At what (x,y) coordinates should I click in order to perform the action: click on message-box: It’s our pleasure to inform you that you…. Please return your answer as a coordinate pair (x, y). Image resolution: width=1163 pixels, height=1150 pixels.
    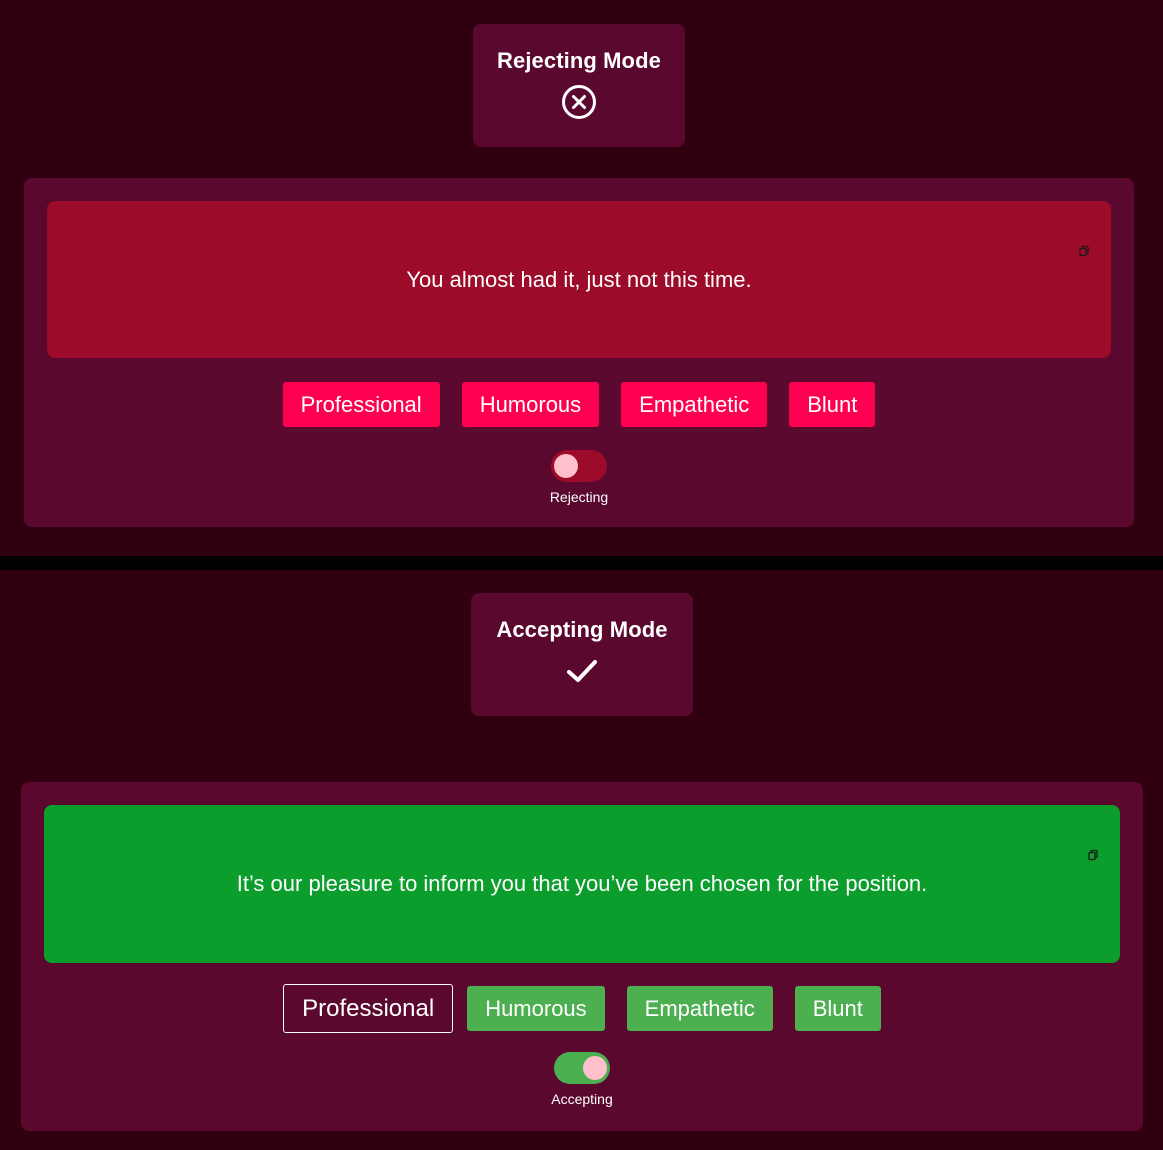
    Looking at the image, I should click on (582, 884).